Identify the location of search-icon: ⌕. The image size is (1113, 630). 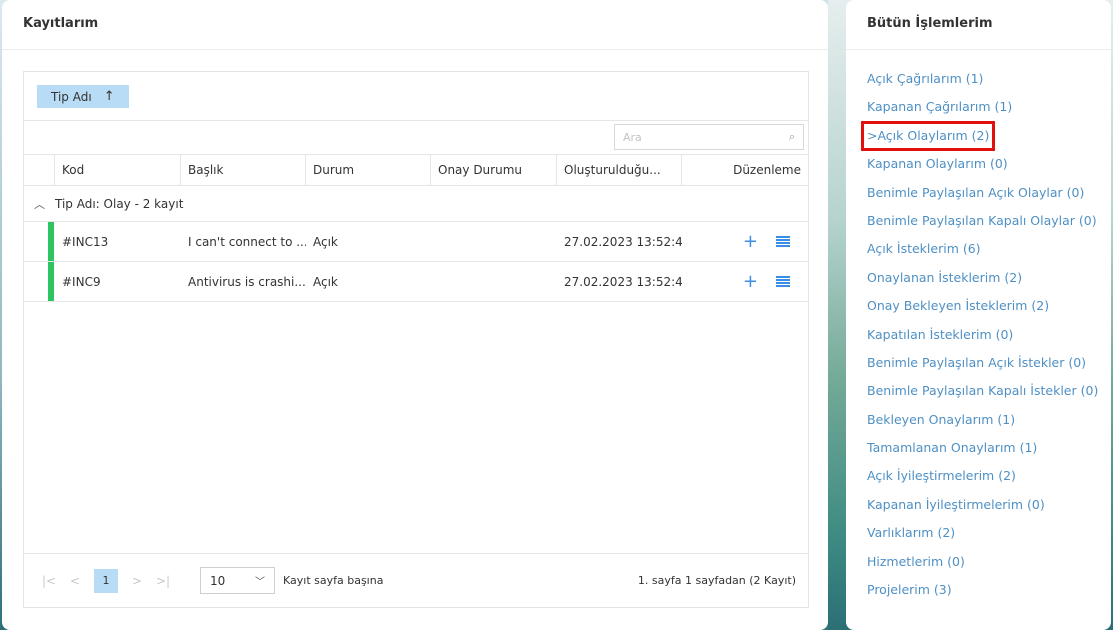
(792, 137).